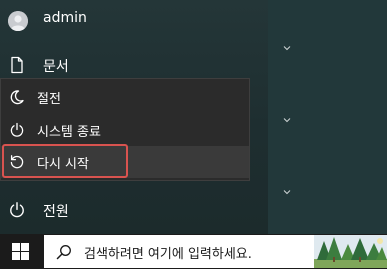 The width and height of the screenshot is (387, 269). I want to click on documents-button: 문서, so click(125, 65).